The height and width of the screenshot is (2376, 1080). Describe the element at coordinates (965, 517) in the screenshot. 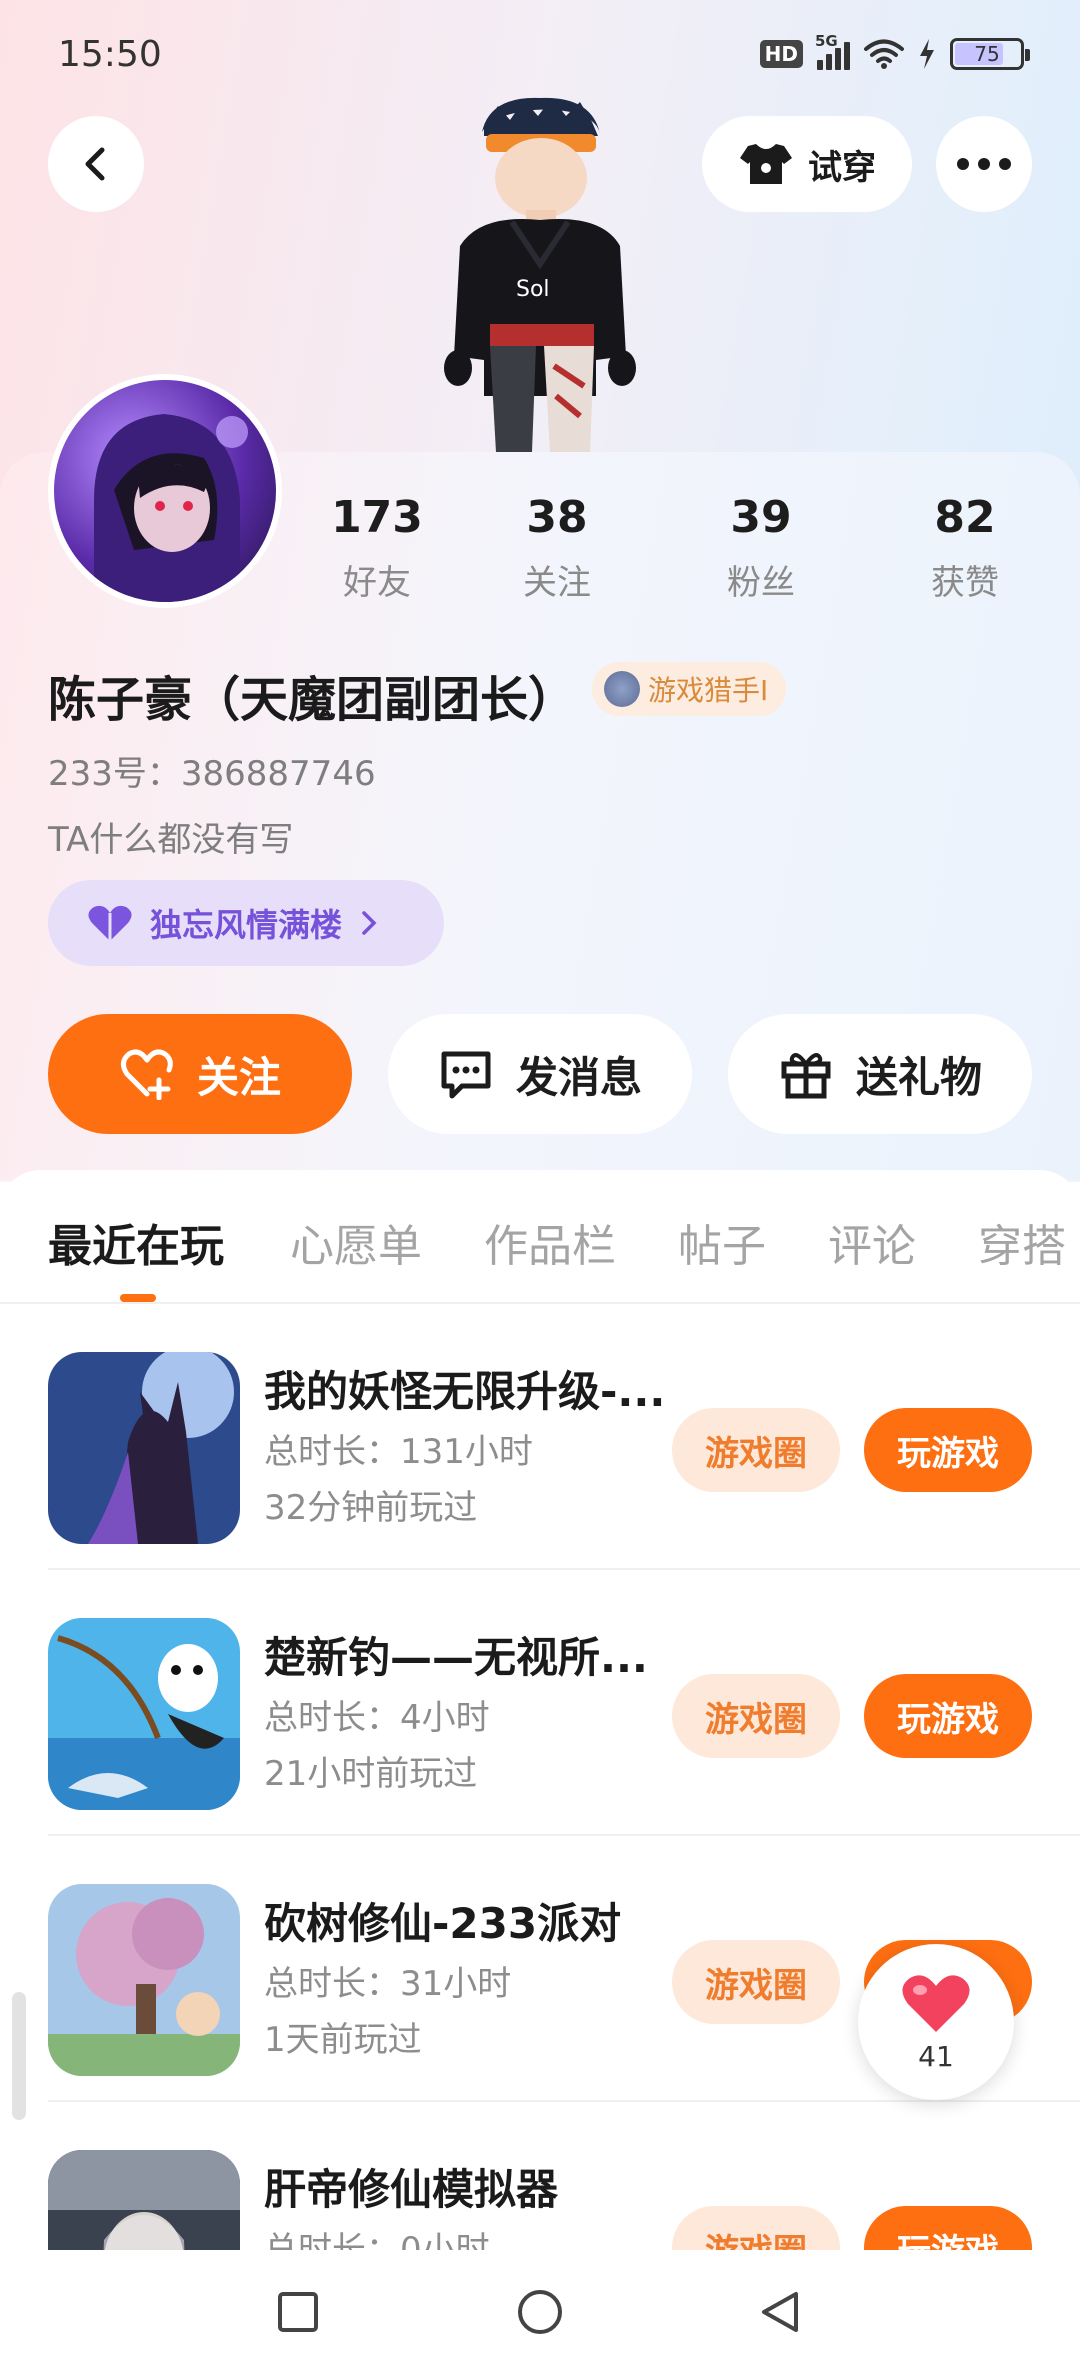

I see `stat-value: 82` at that location.